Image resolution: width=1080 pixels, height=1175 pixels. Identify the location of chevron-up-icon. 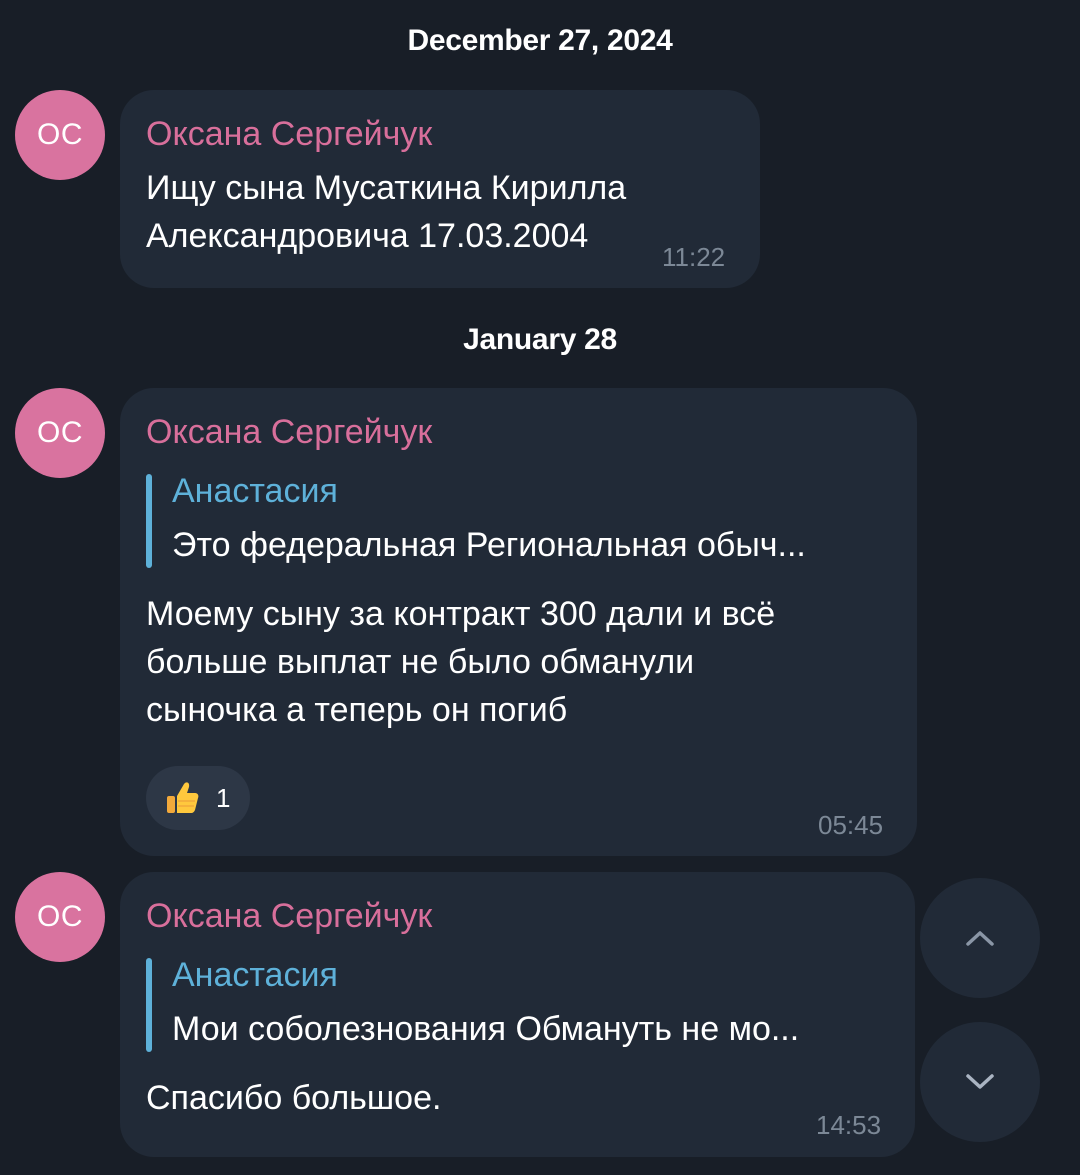
(980, 938).